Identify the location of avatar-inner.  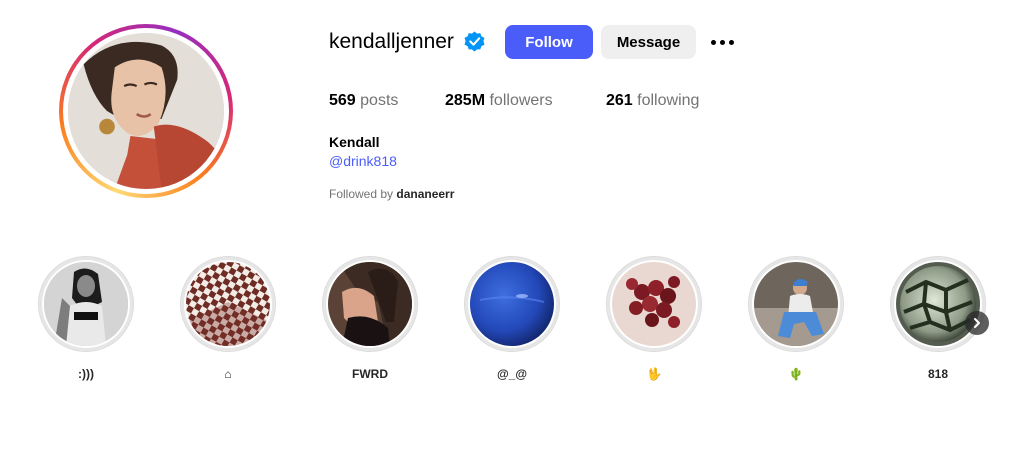
(146, 111).